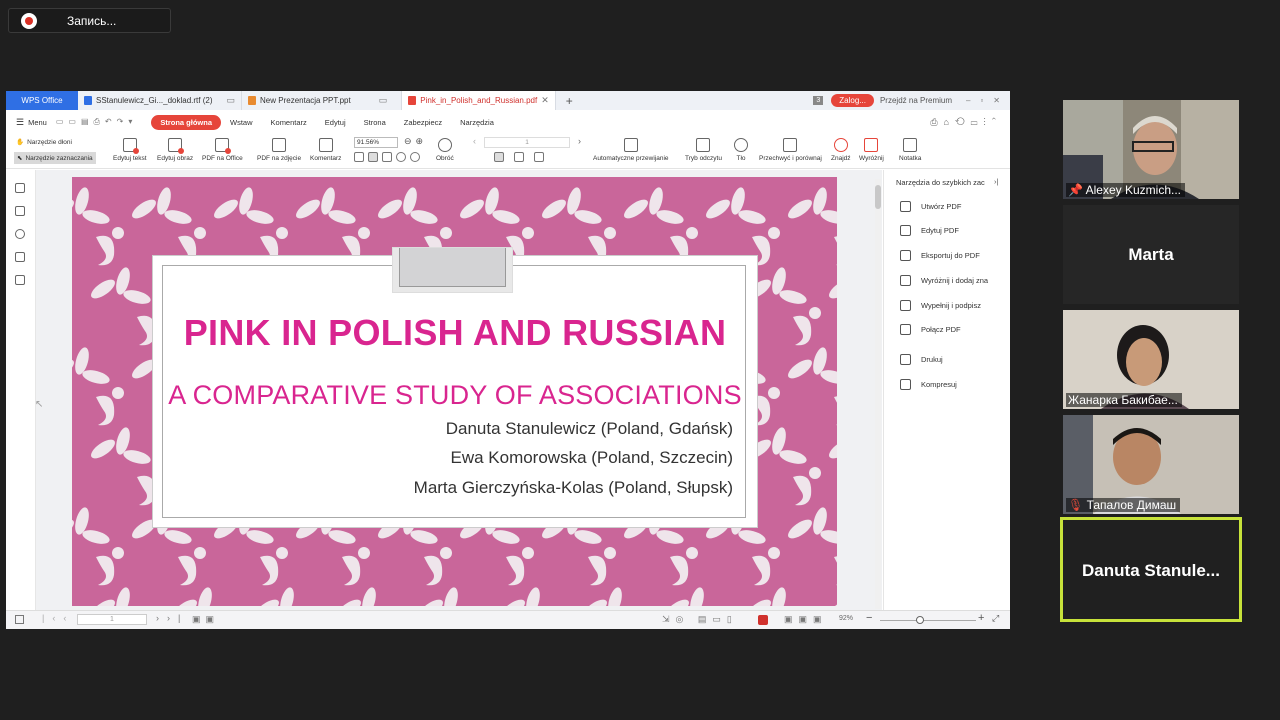 The width and height of the screenshot is (1280, 720). What do you see at coordinates (930, 329) in the screenshot?
I see `merge-pdf-item: Połącz PDF` at bounding box center [930, 329].